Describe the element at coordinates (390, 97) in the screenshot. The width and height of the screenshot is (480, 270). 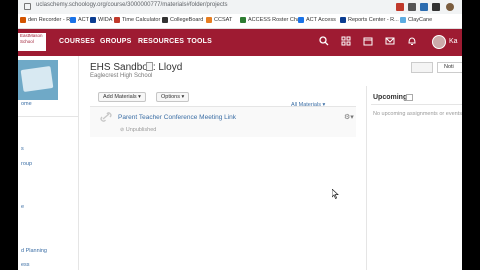
I see `upcoming-heading: Upcoming` at that location.